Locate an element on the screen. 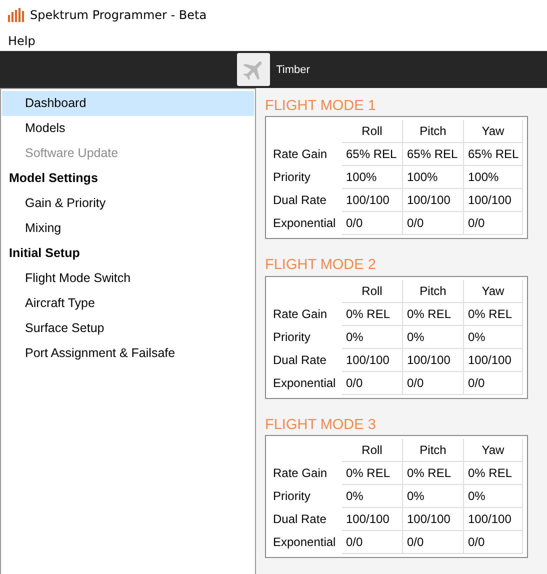 This screenshot has height=574, width=547. section-title: FLIGHT MODE 1 is located at coordinates (321, 106).